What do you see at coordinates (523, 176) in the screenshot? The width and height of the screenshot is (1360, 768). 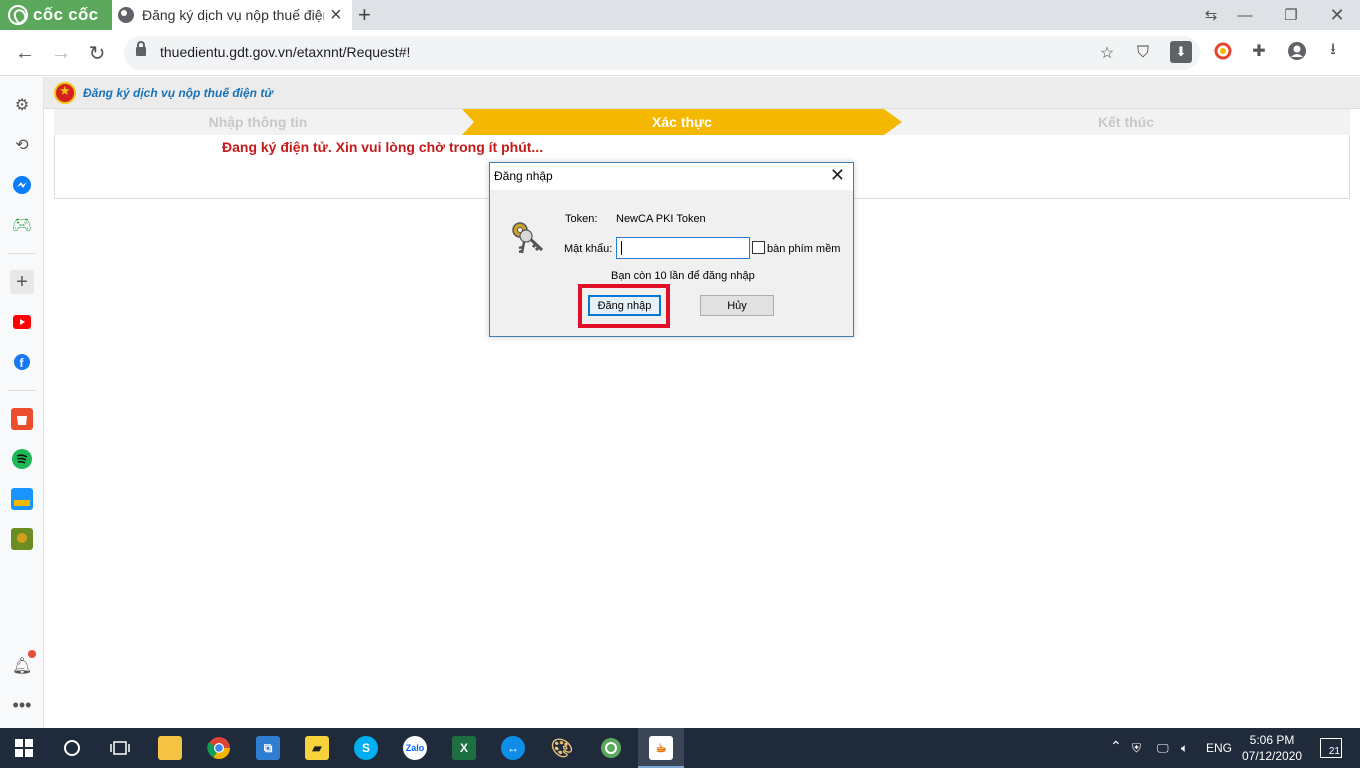 I see `dialog-title: Đăng nhập` at bounding box center [523, 176].